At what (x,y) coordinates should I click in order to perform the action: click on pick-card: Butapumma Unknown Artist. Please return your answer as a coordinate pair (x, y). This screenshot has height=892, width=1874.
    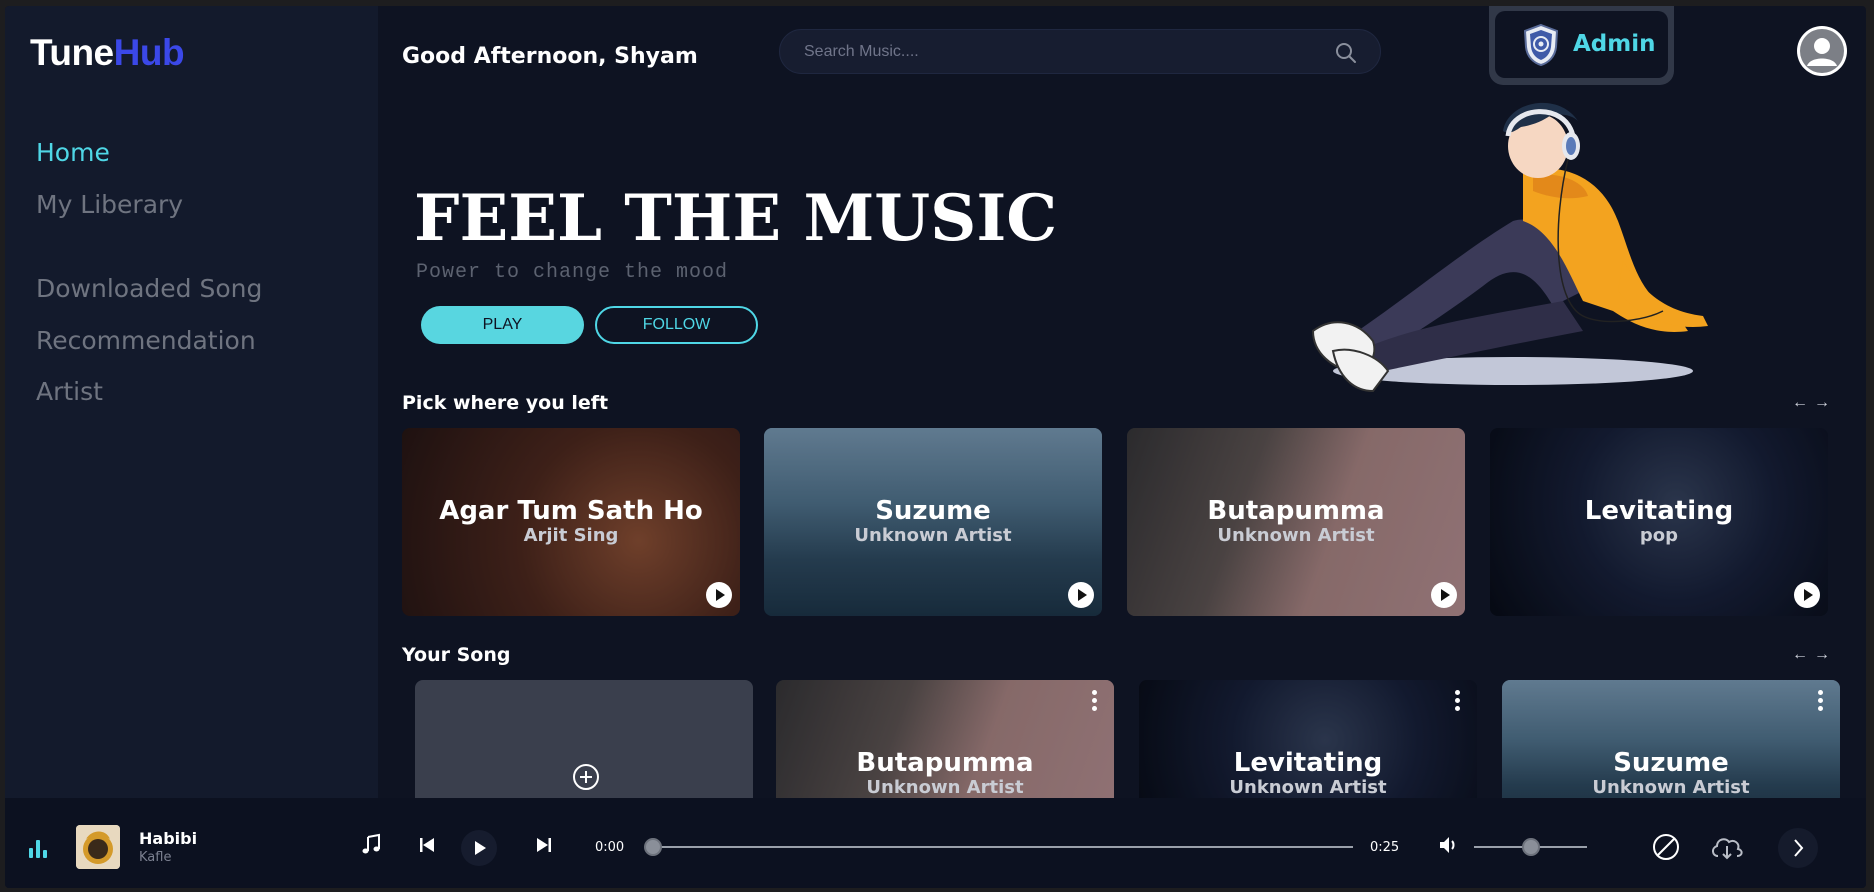
    Looking at the image, I should click on (1296, 522).